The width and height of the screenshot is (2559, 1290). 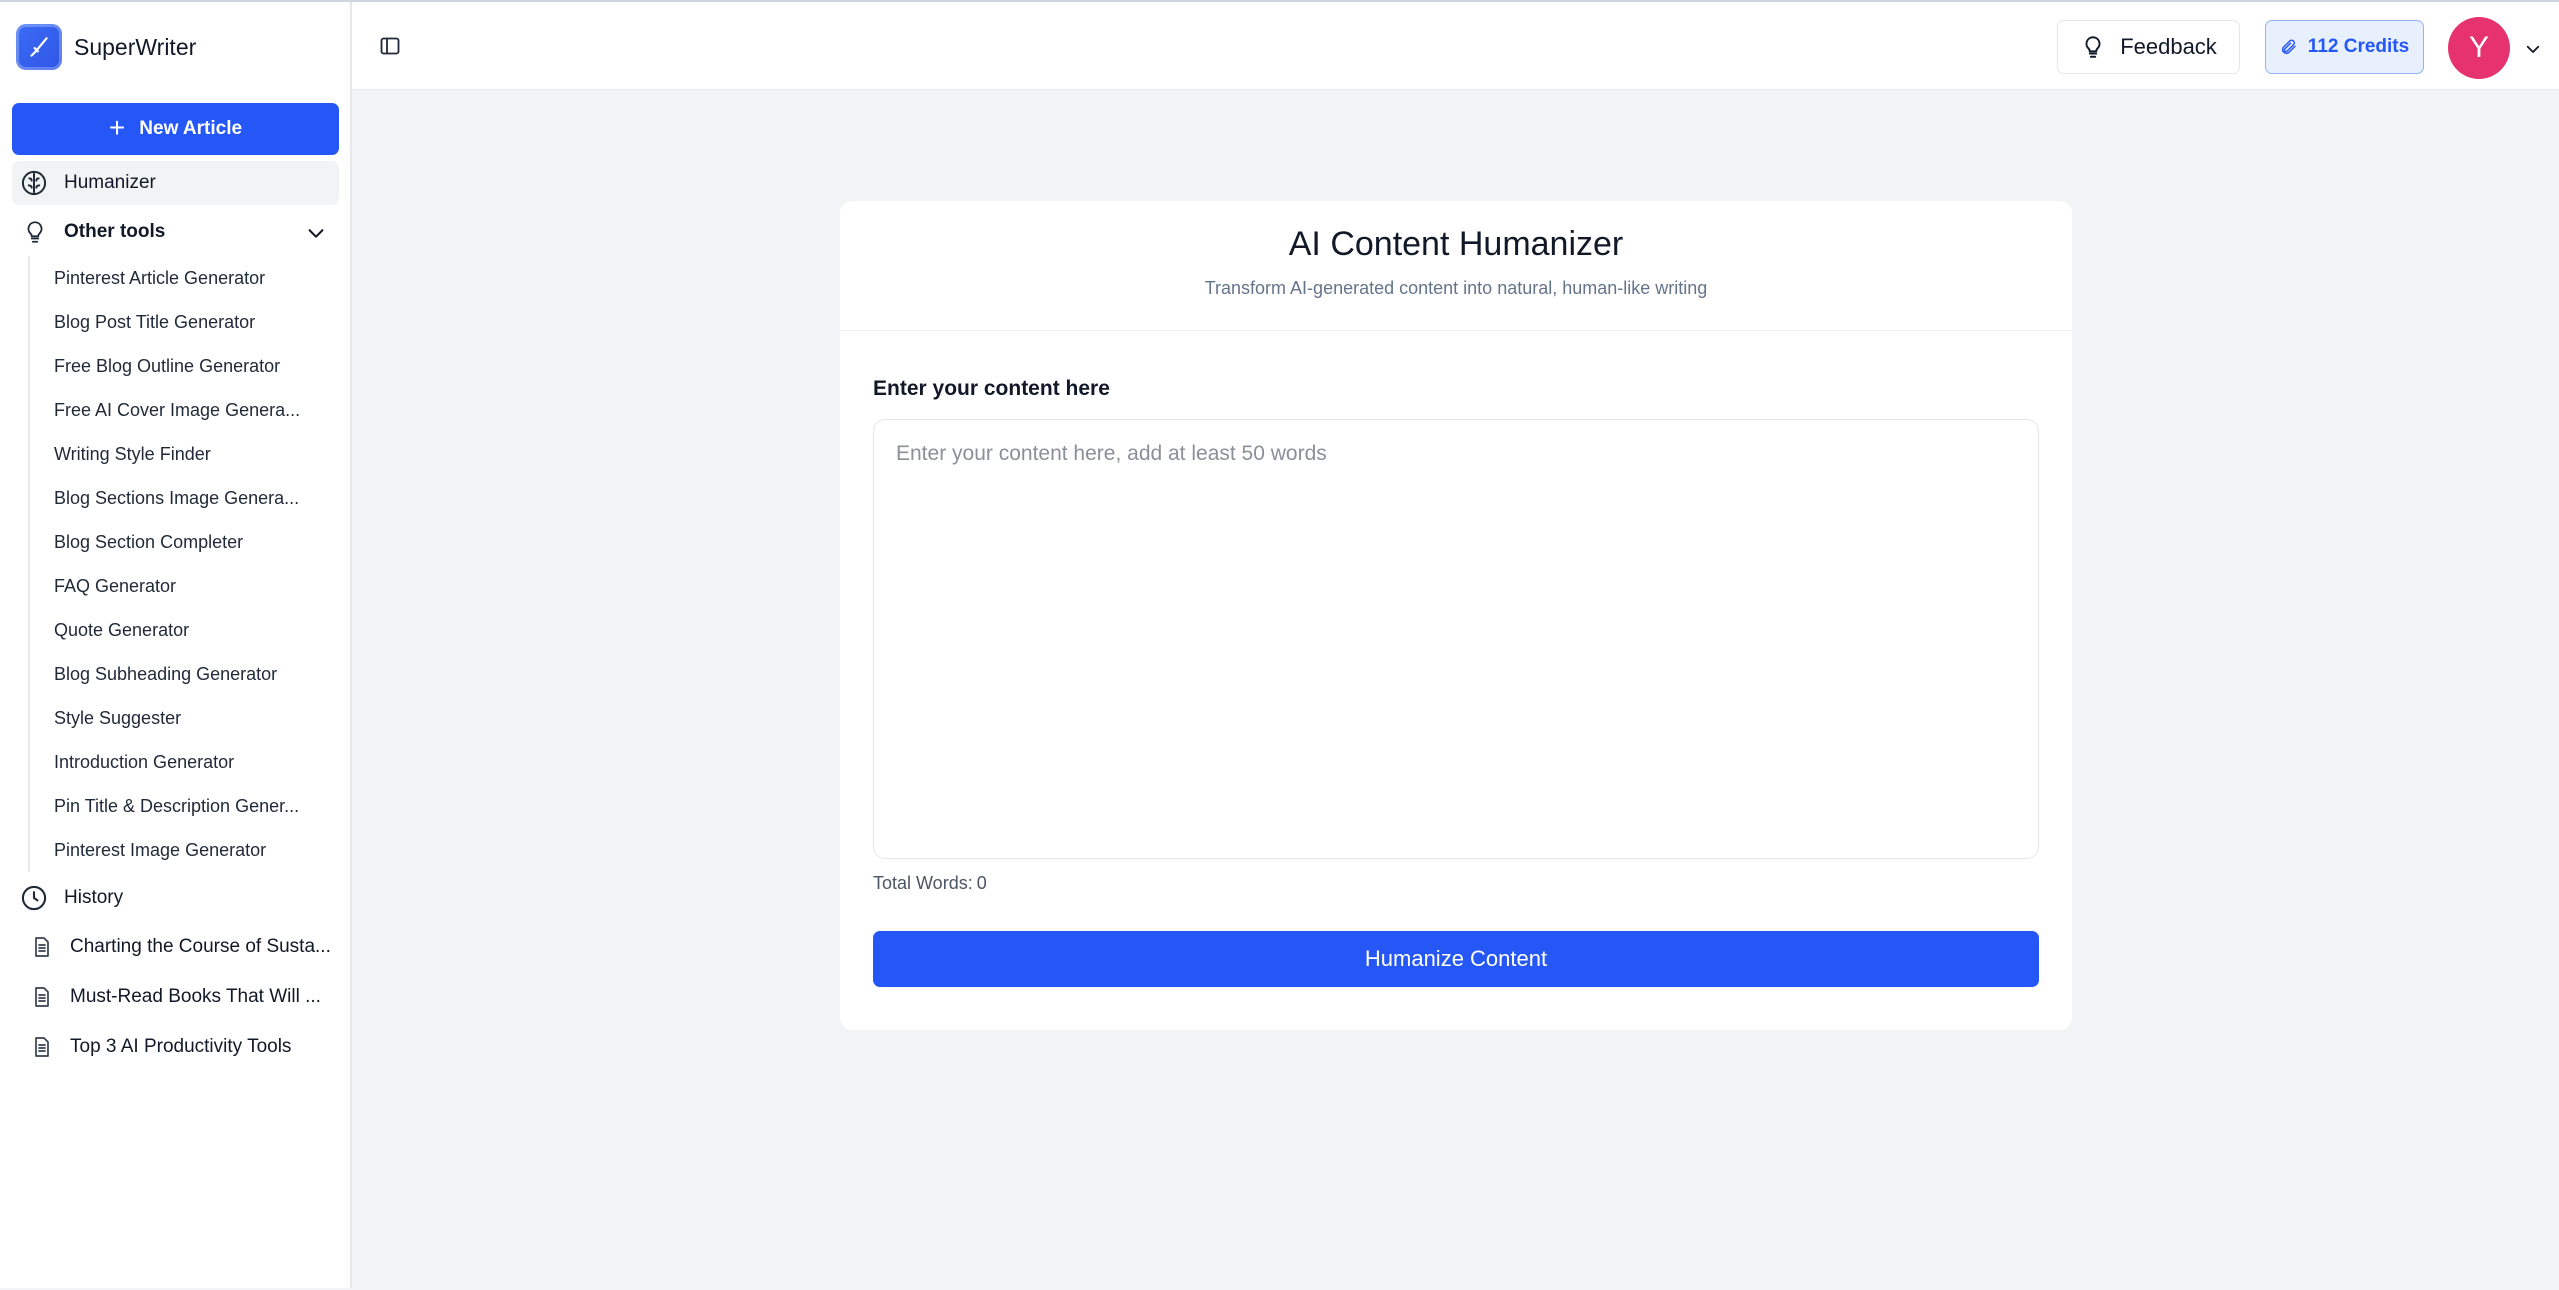 What do you see at coordinates (117, 127) in the screenshot?
I see `plus-icon: +` at bounding box center [117, 127].